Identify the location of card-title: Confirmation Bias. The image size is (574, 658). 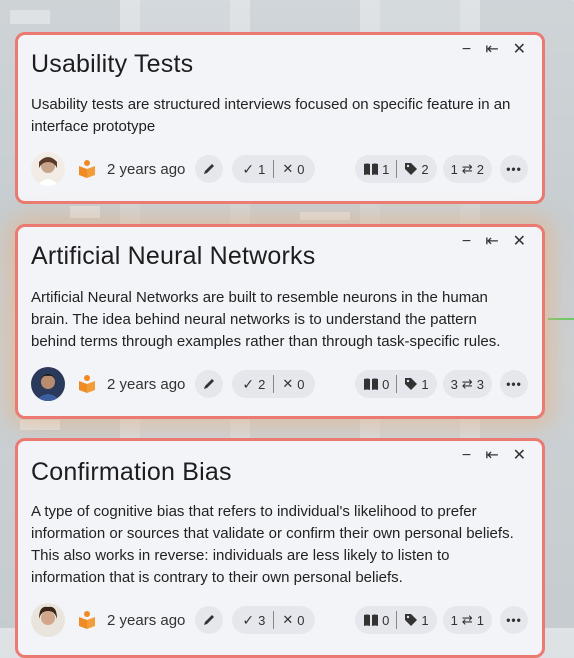
(131, 472).